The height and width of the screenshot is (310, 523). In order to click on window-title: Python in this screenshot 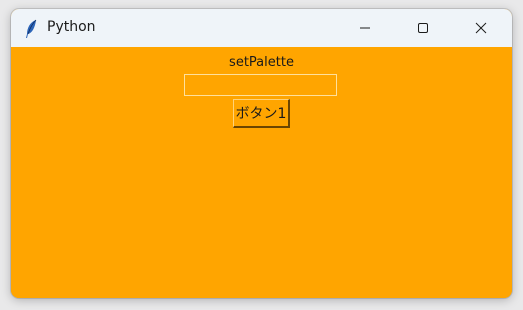, I will do `click(71, 27)`.